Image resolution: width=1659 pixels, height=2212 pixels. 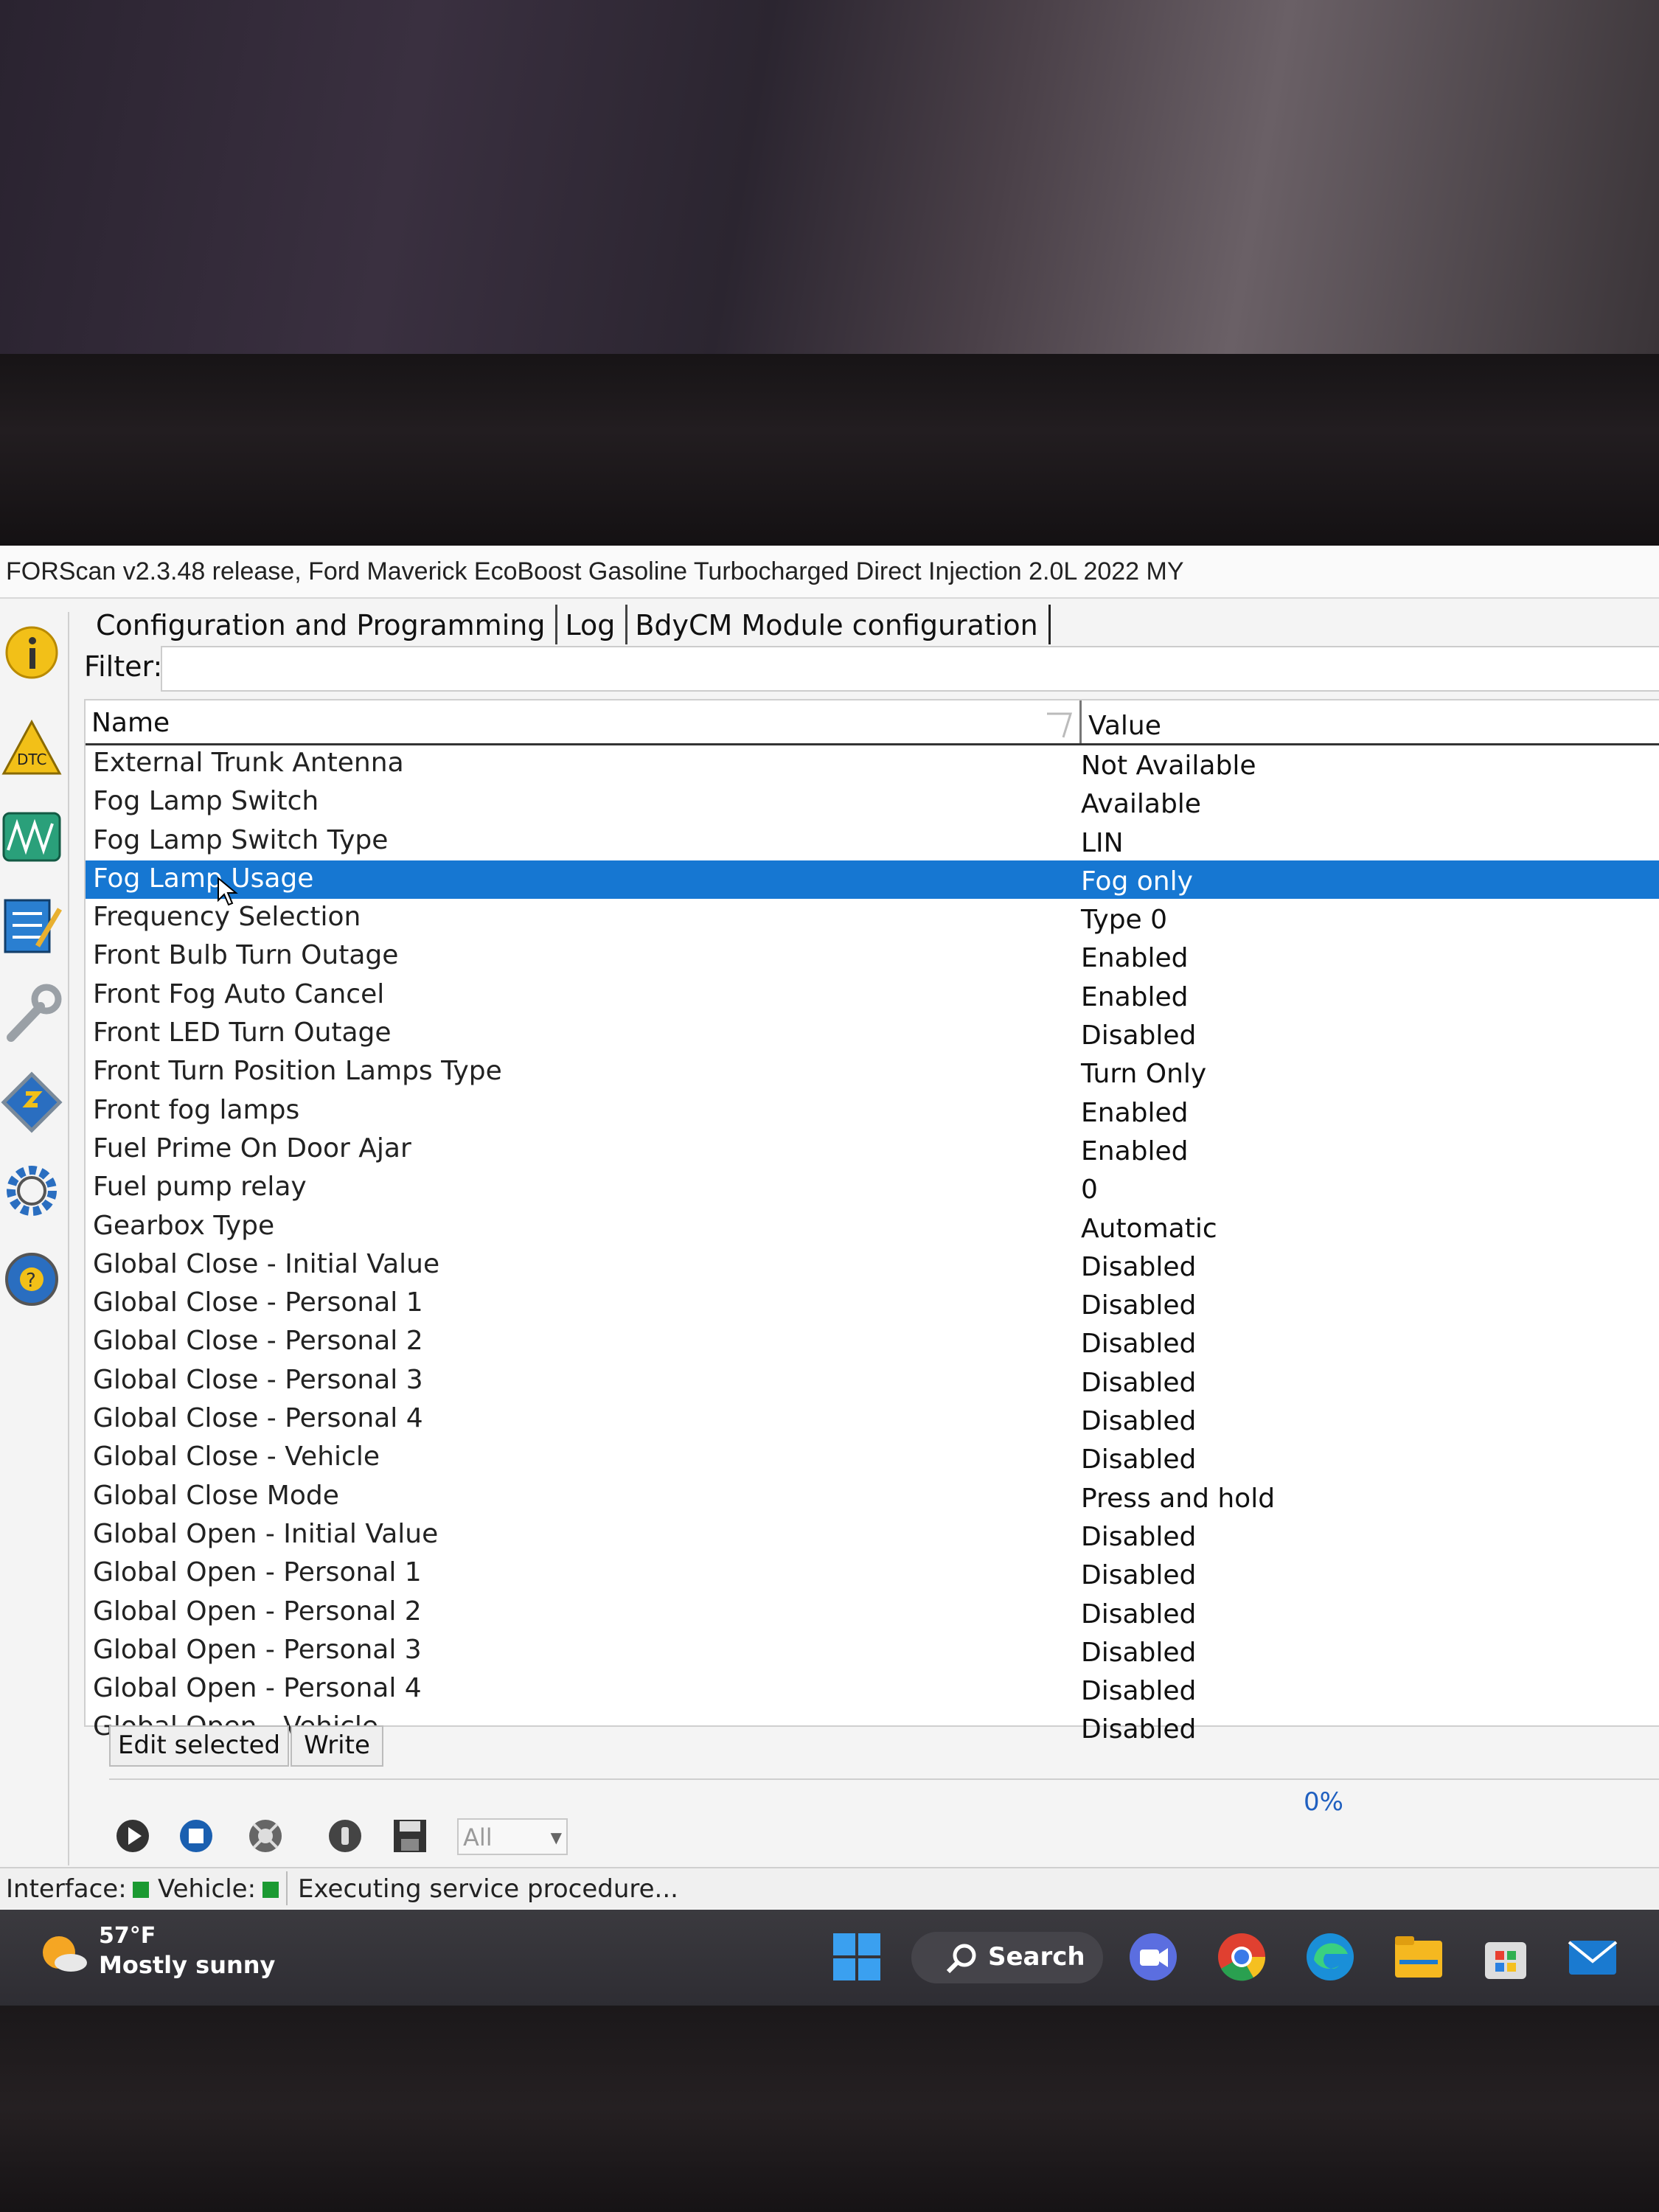 What do you see at coordinates (323, 624) in the screenshot?
I see `tab-configuration-and-programming: Configuration and Programming` at bounding box center [323, 624].